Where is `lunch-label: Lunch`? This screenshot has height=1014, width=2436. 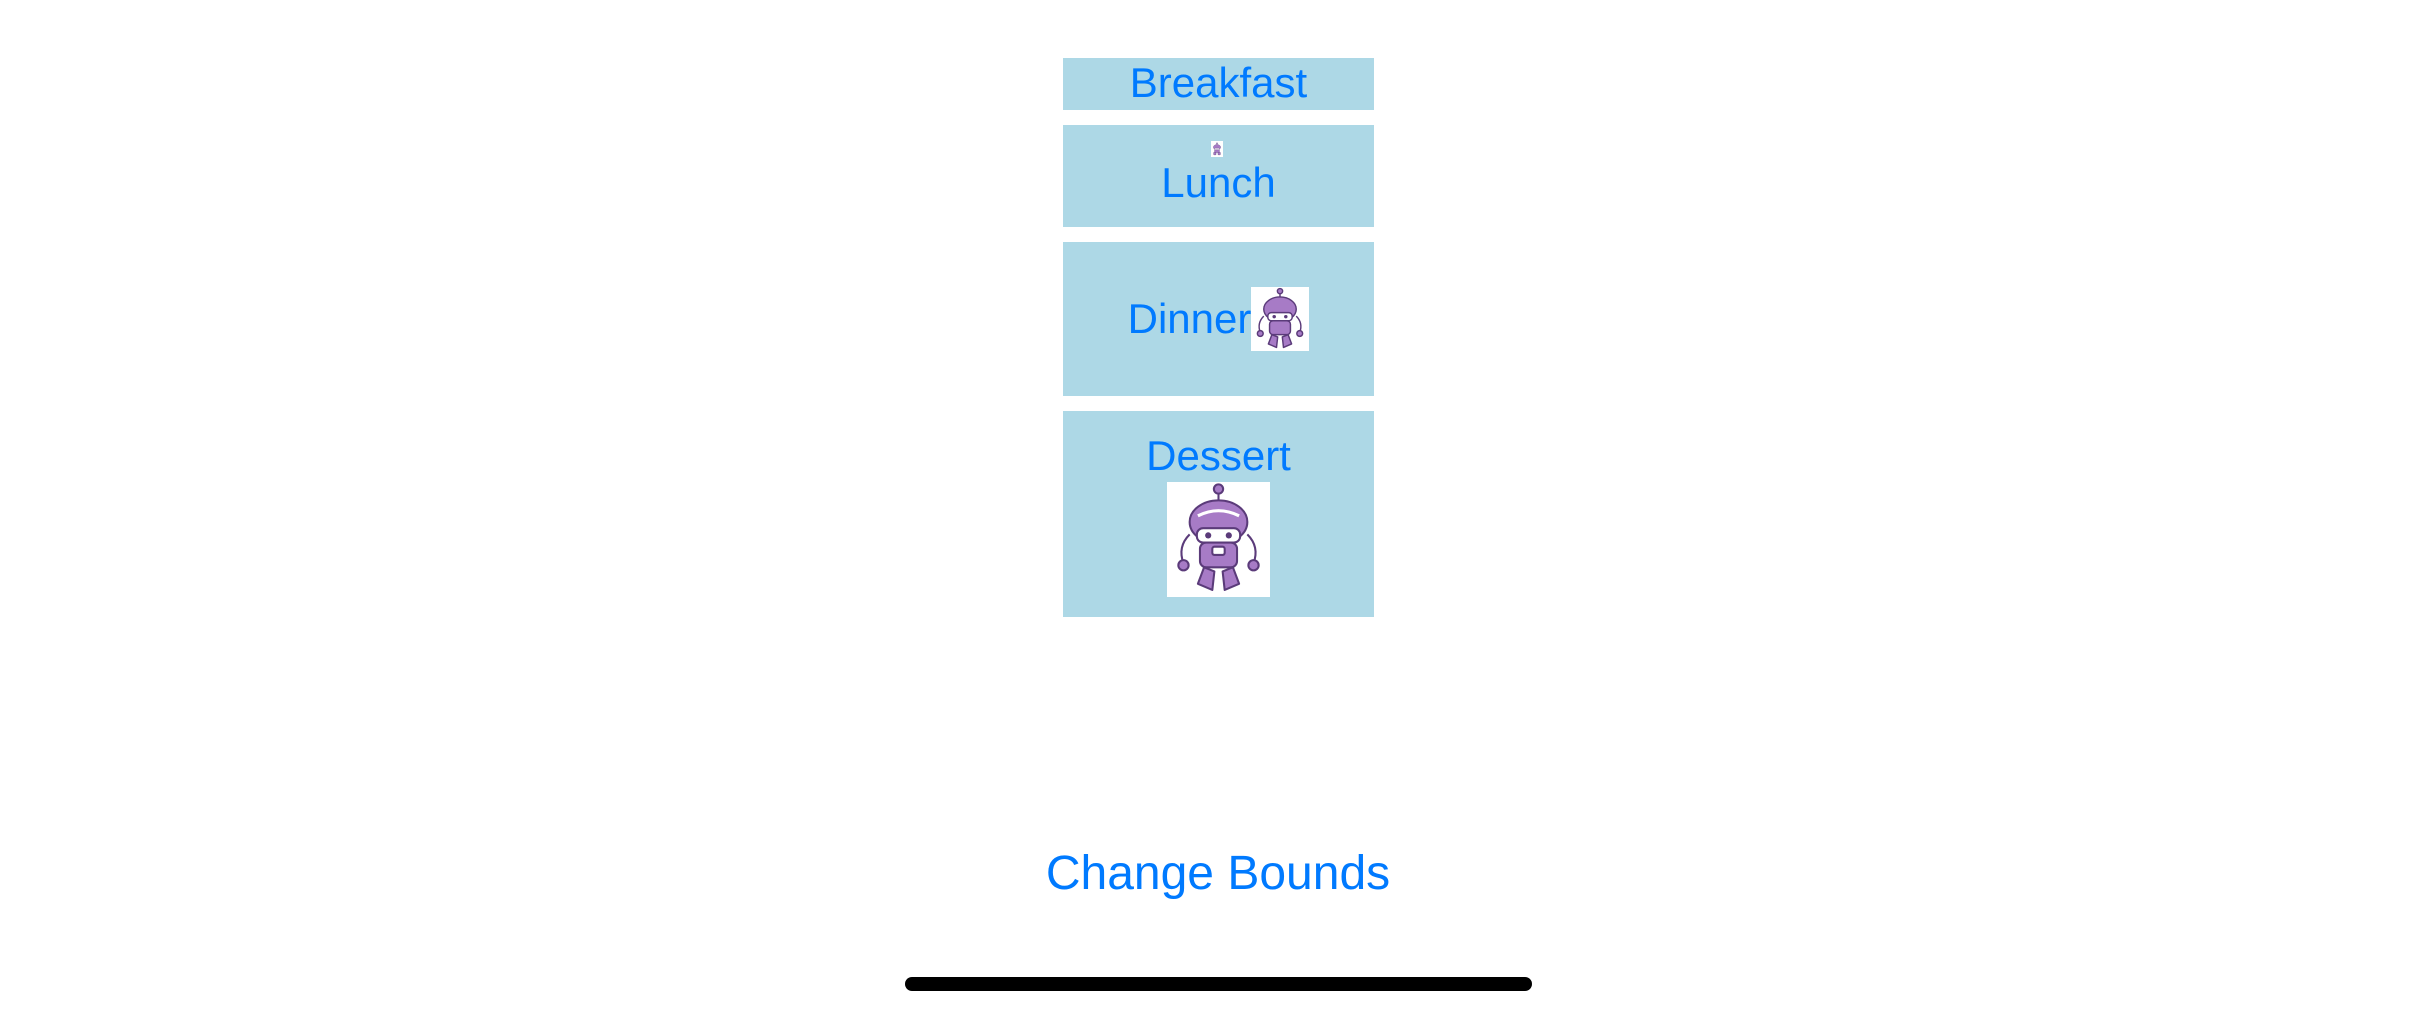 lunch-label: Lunch is located at coordinates (1218, 182).